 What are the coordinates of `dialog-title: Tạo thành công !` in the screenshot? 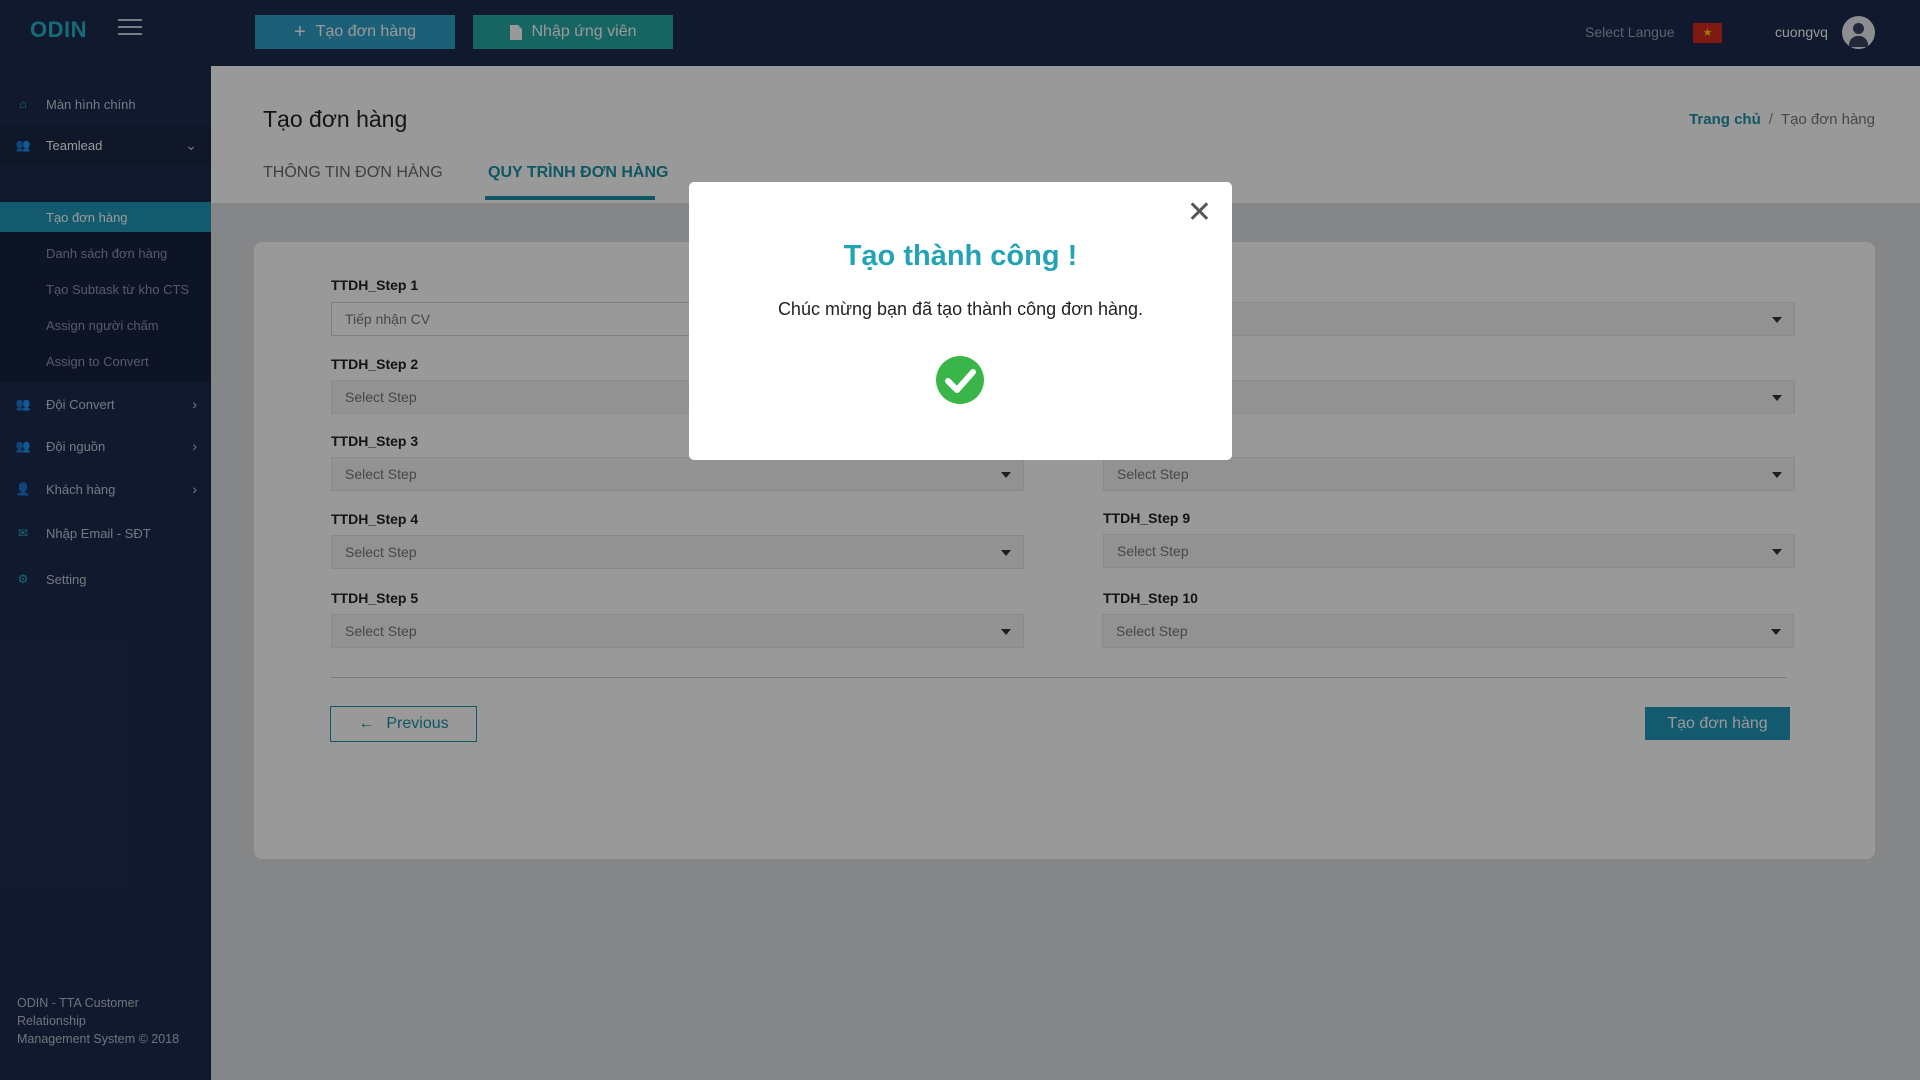 It's located at (960, 256).